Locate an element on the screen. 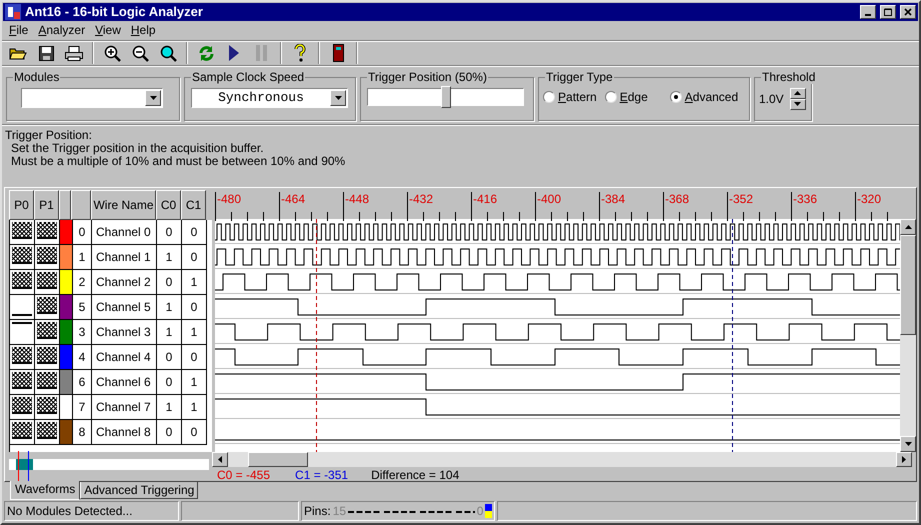 This screenshot has width=921, height=525. pause-icon is located at coordinates (262, 53).